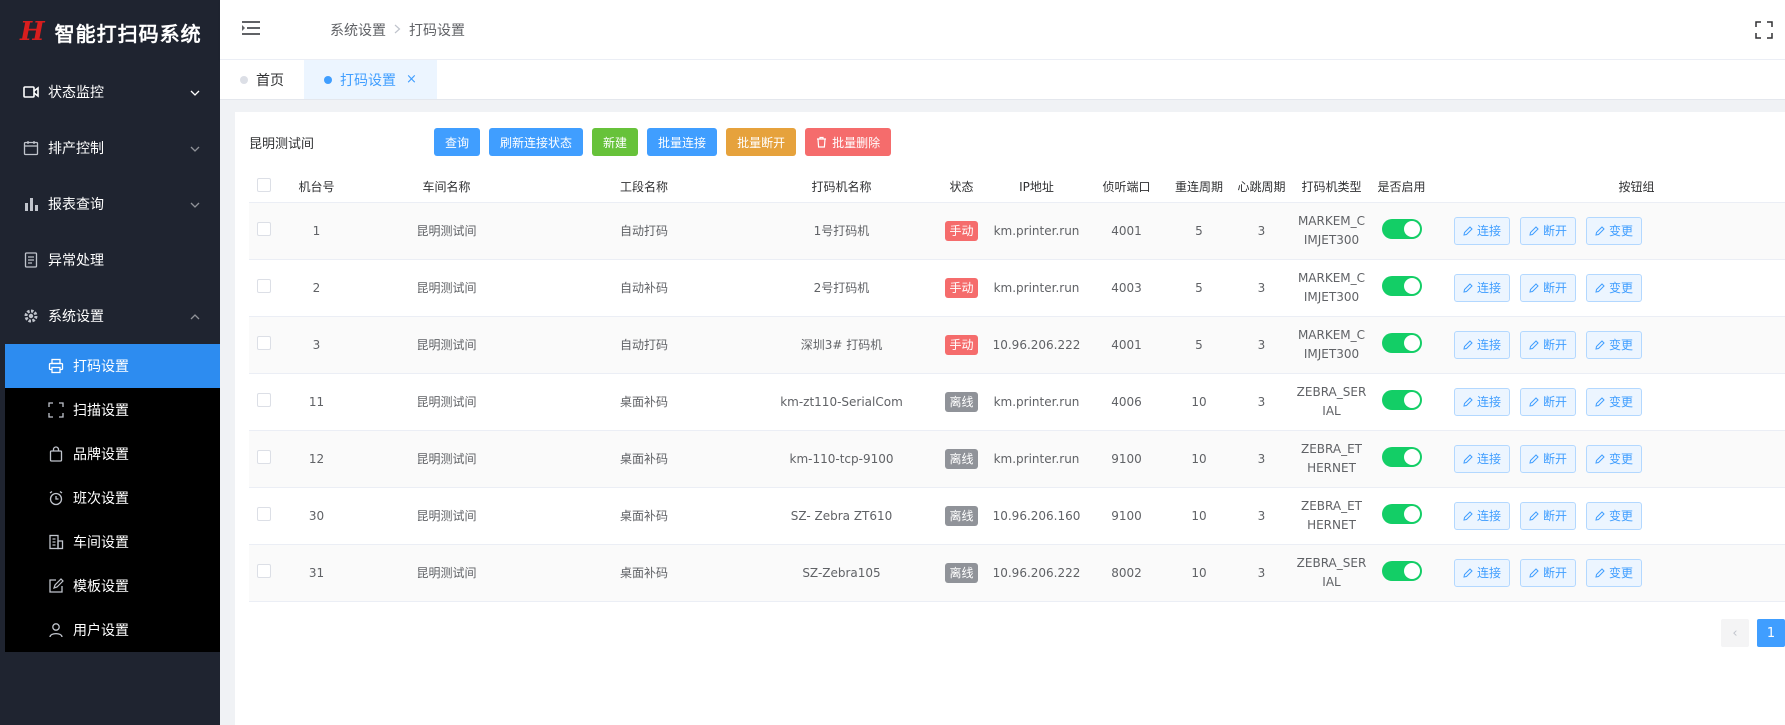 This screenshot has height=725, width=1785. I want to click on batch-disconnect-button: 批量断开, so click(761, 142).